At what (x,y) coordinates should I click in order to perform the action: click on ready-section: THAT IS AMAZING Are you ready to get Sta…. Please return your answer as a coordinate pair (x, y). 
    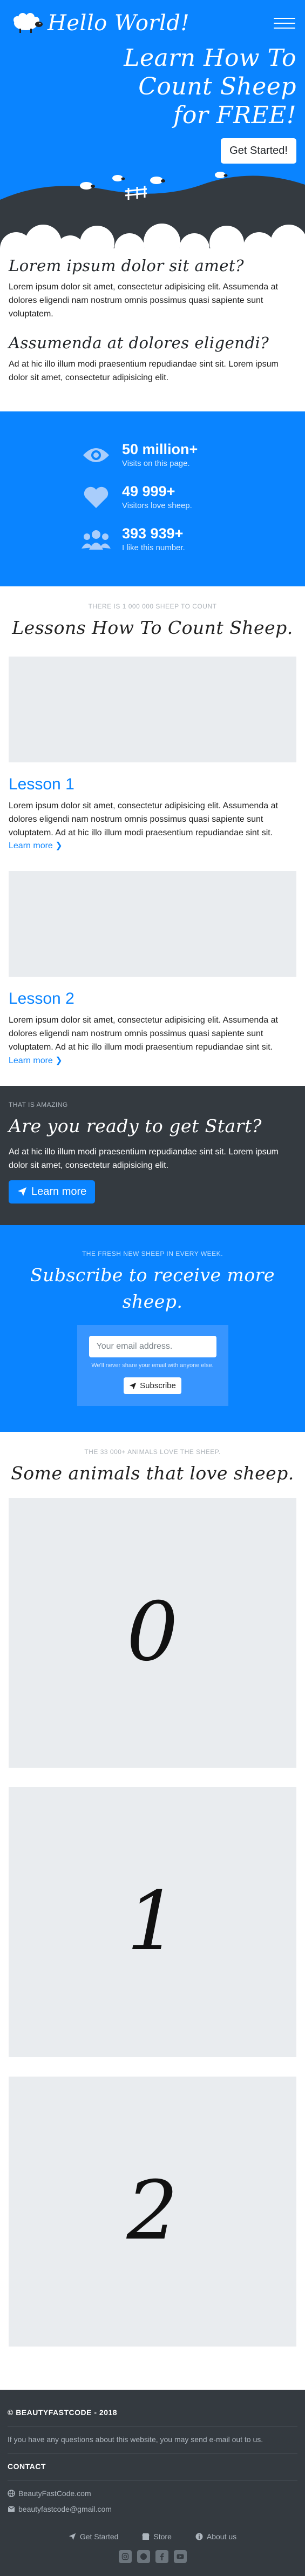
    Looking at the image, I should click on (152, 1155).